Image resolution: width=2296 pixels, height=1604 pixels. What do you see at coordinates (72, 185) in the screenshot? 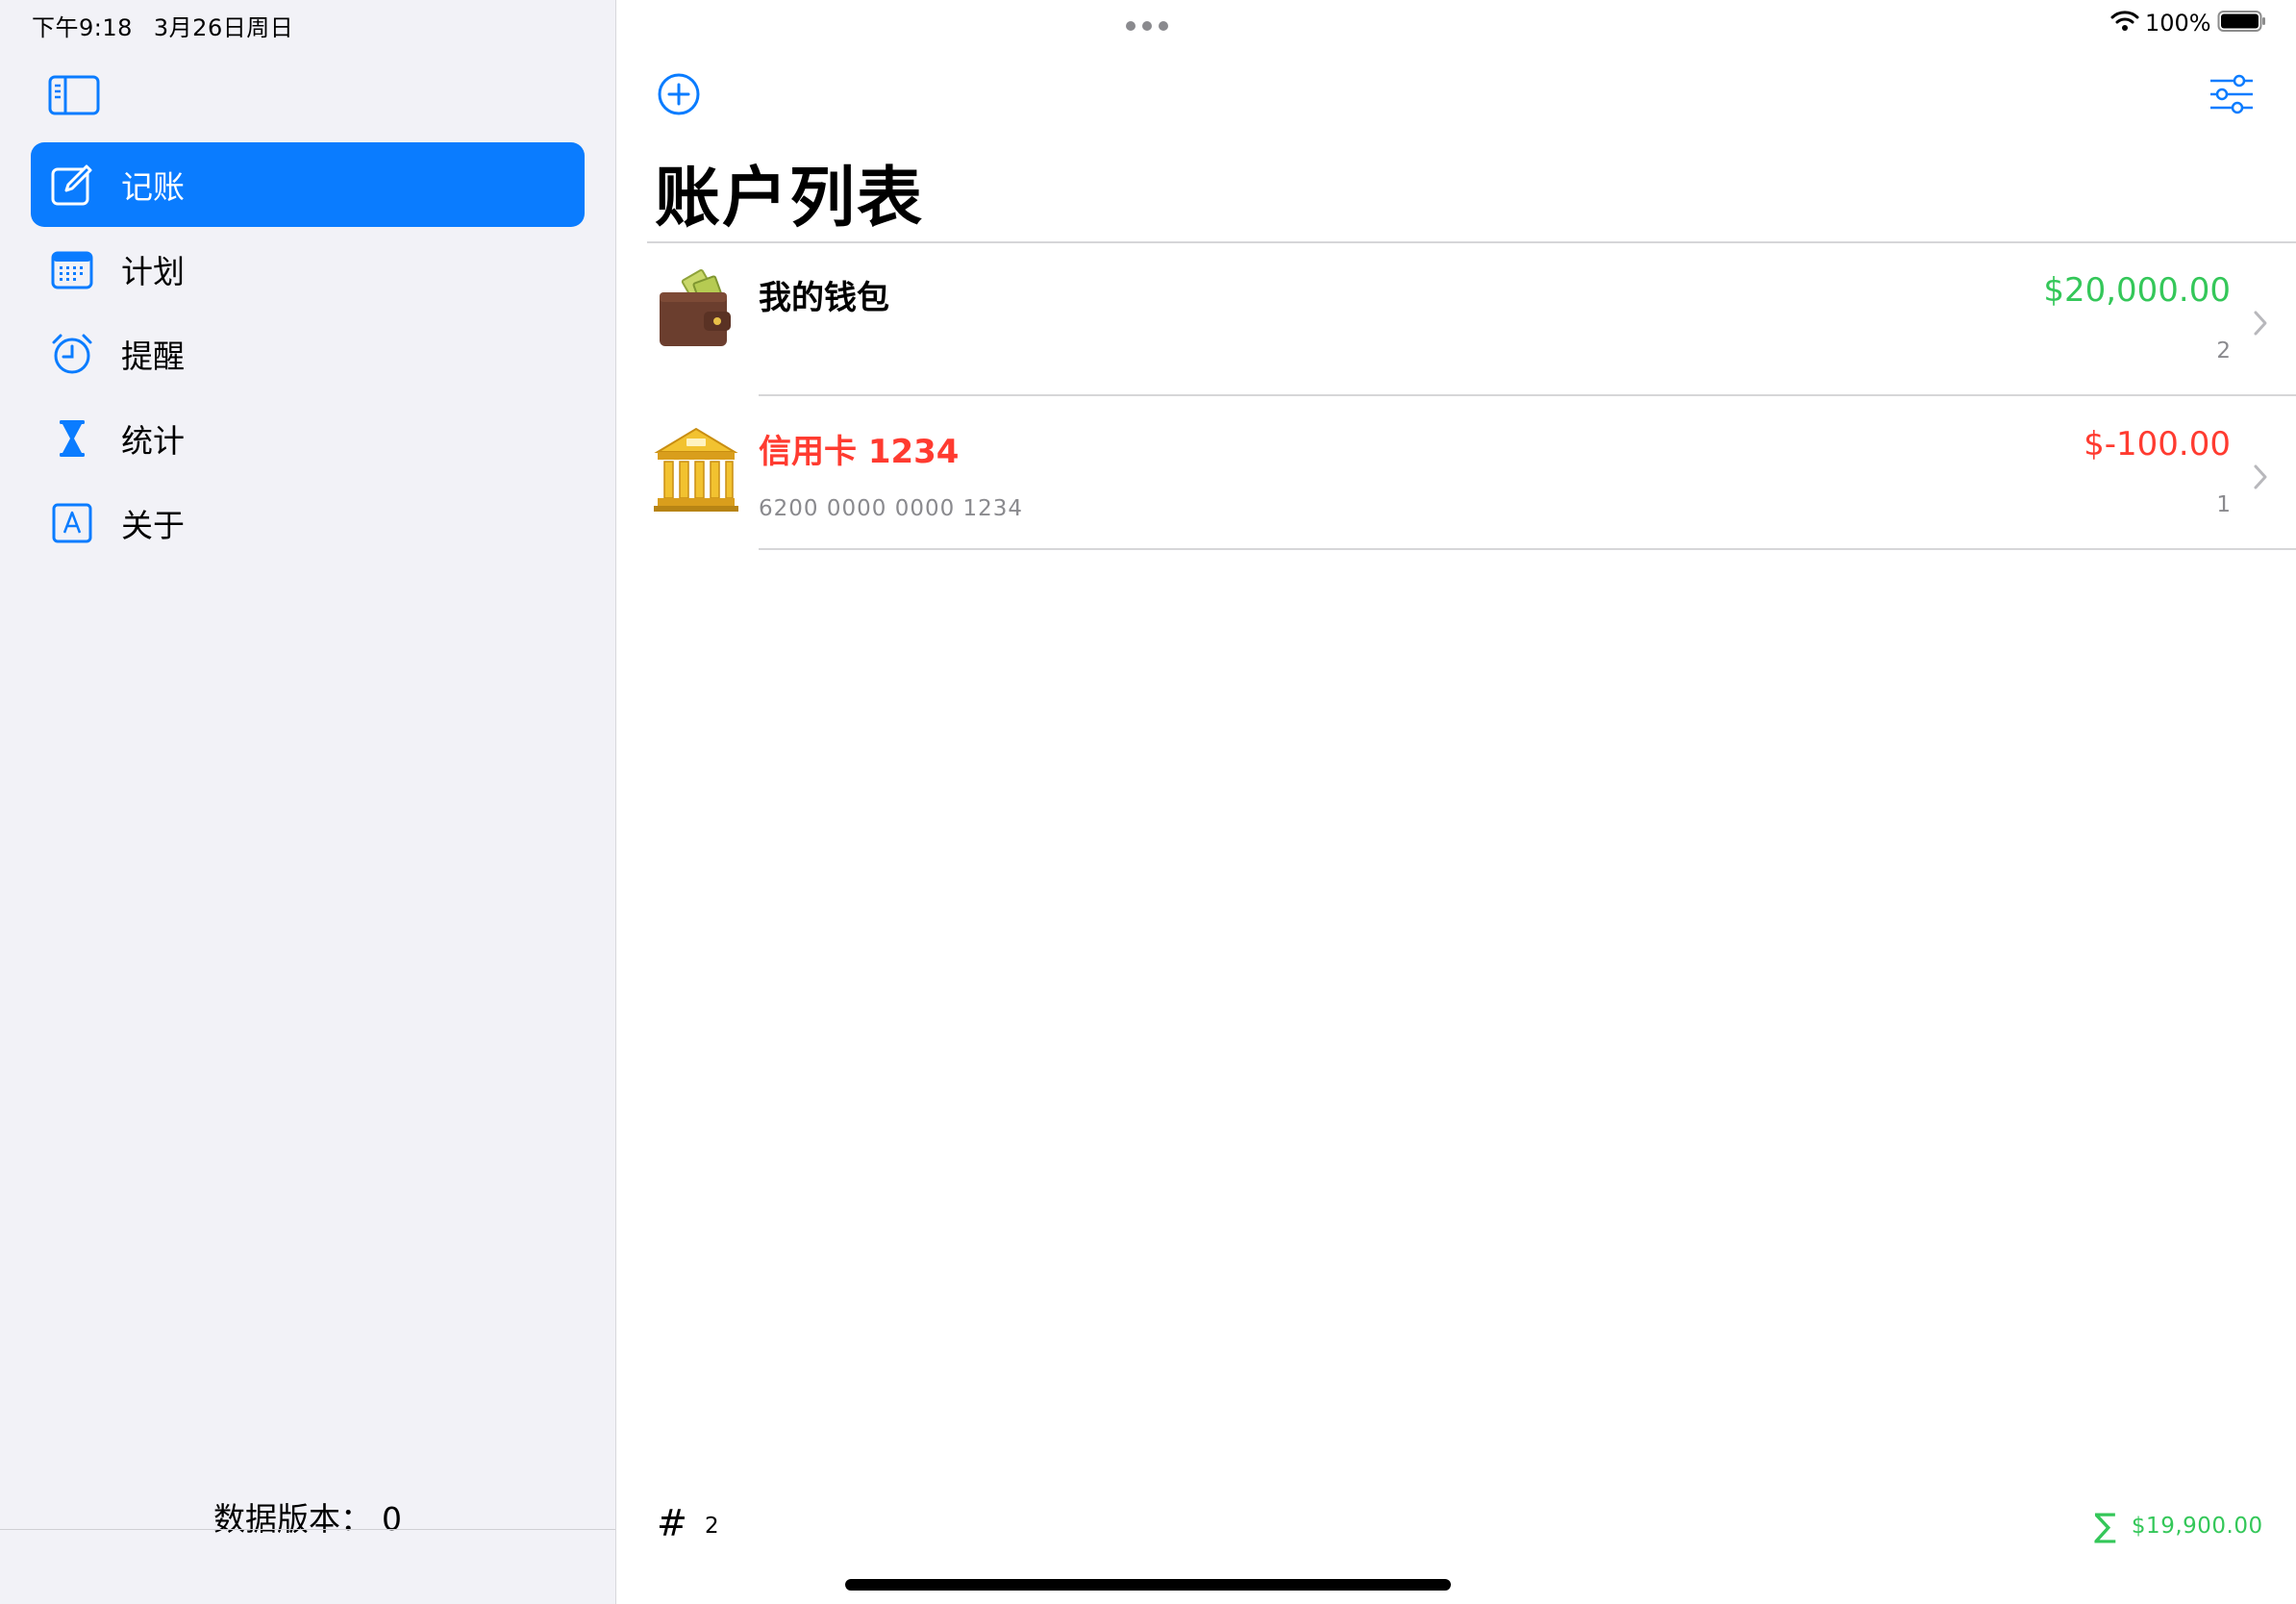
I see `square-pencil-icon` at bounding box center [72, 185].